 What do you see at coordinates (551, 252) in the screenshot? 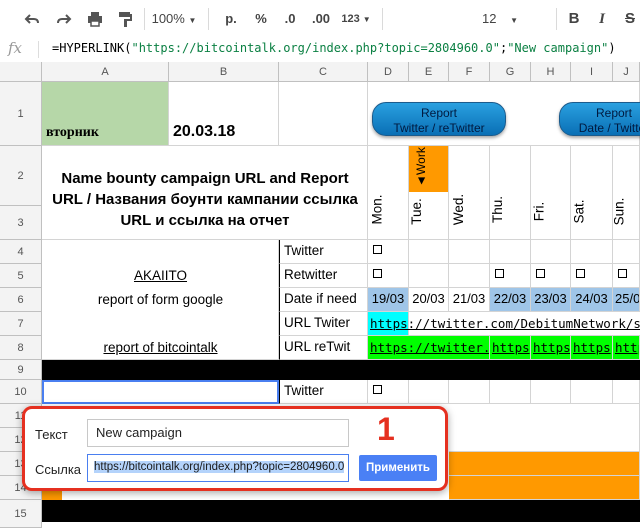
I see `cell-h4` at bounding box center [551, 252].